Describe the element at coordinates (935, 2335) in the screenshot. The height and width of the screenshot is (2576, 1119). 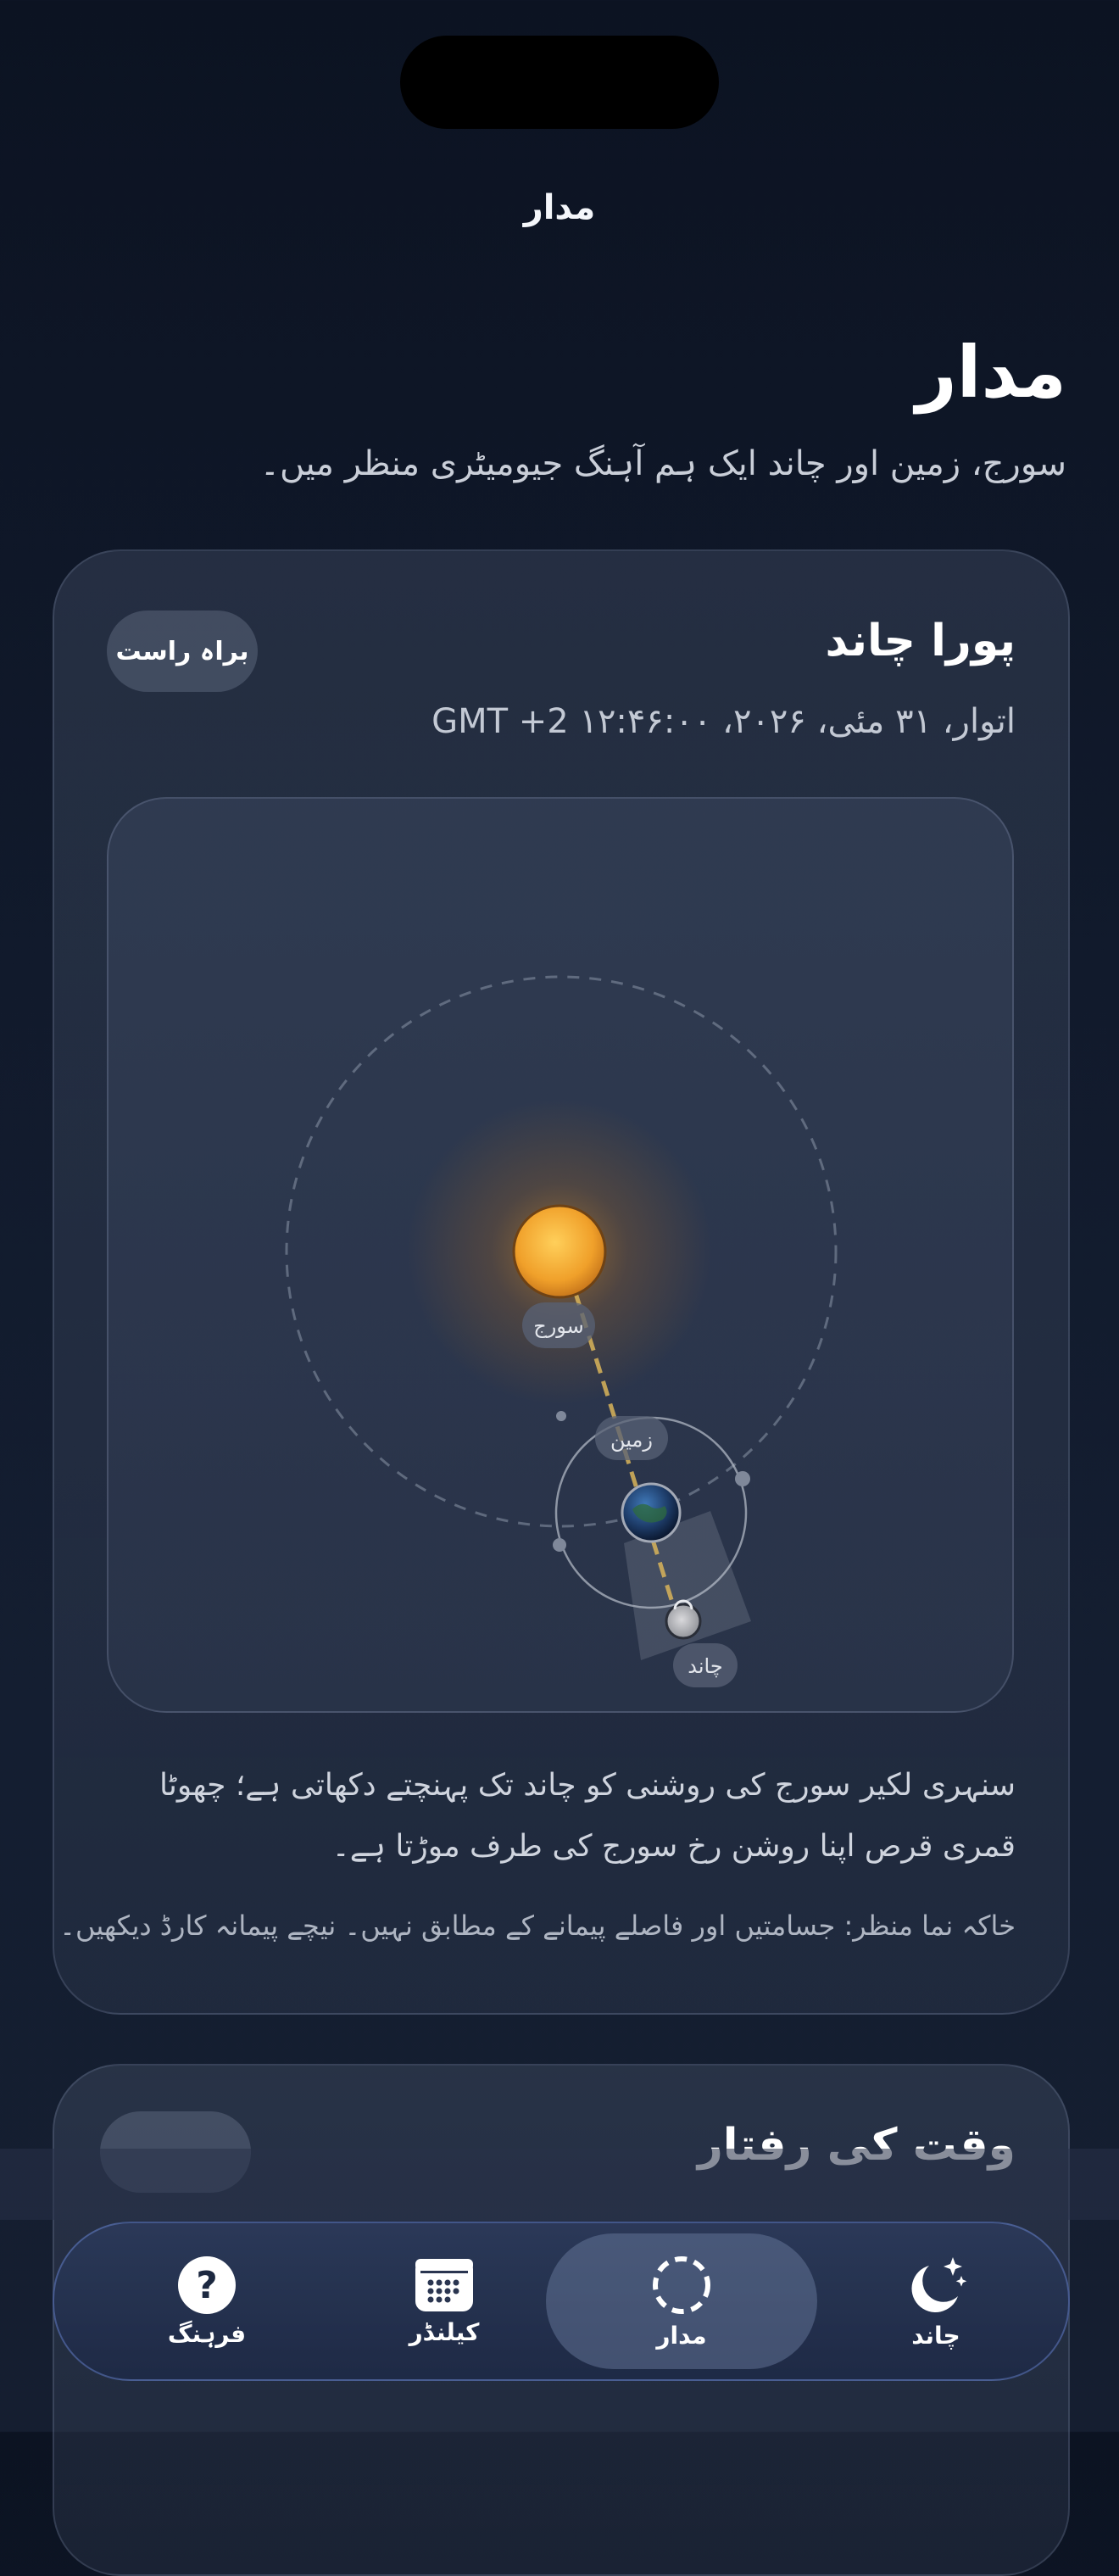
I see `tab-moon-label: چاند` at that location.